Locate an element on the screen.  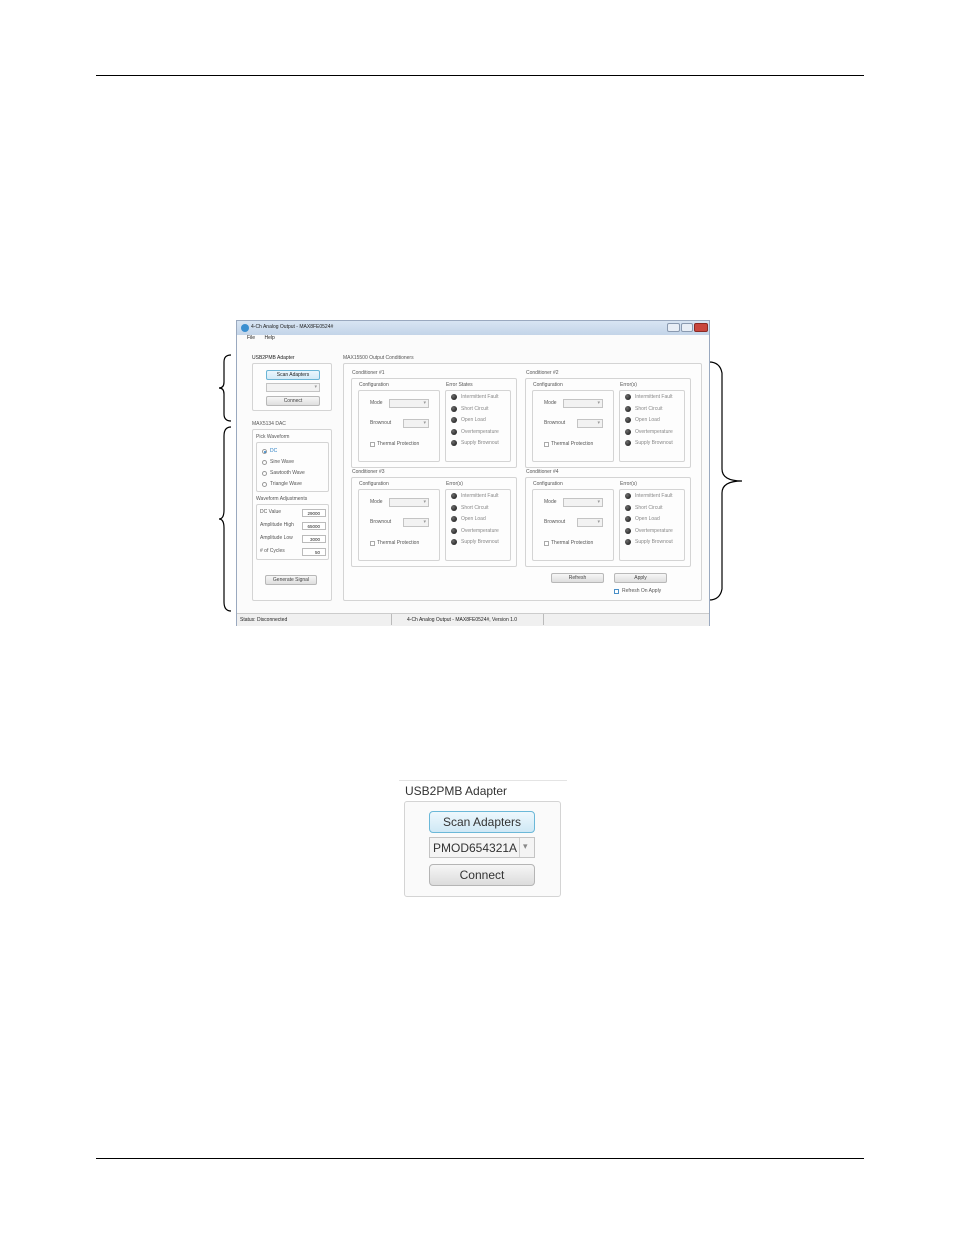
close-button is located at coordinates (701, 327).